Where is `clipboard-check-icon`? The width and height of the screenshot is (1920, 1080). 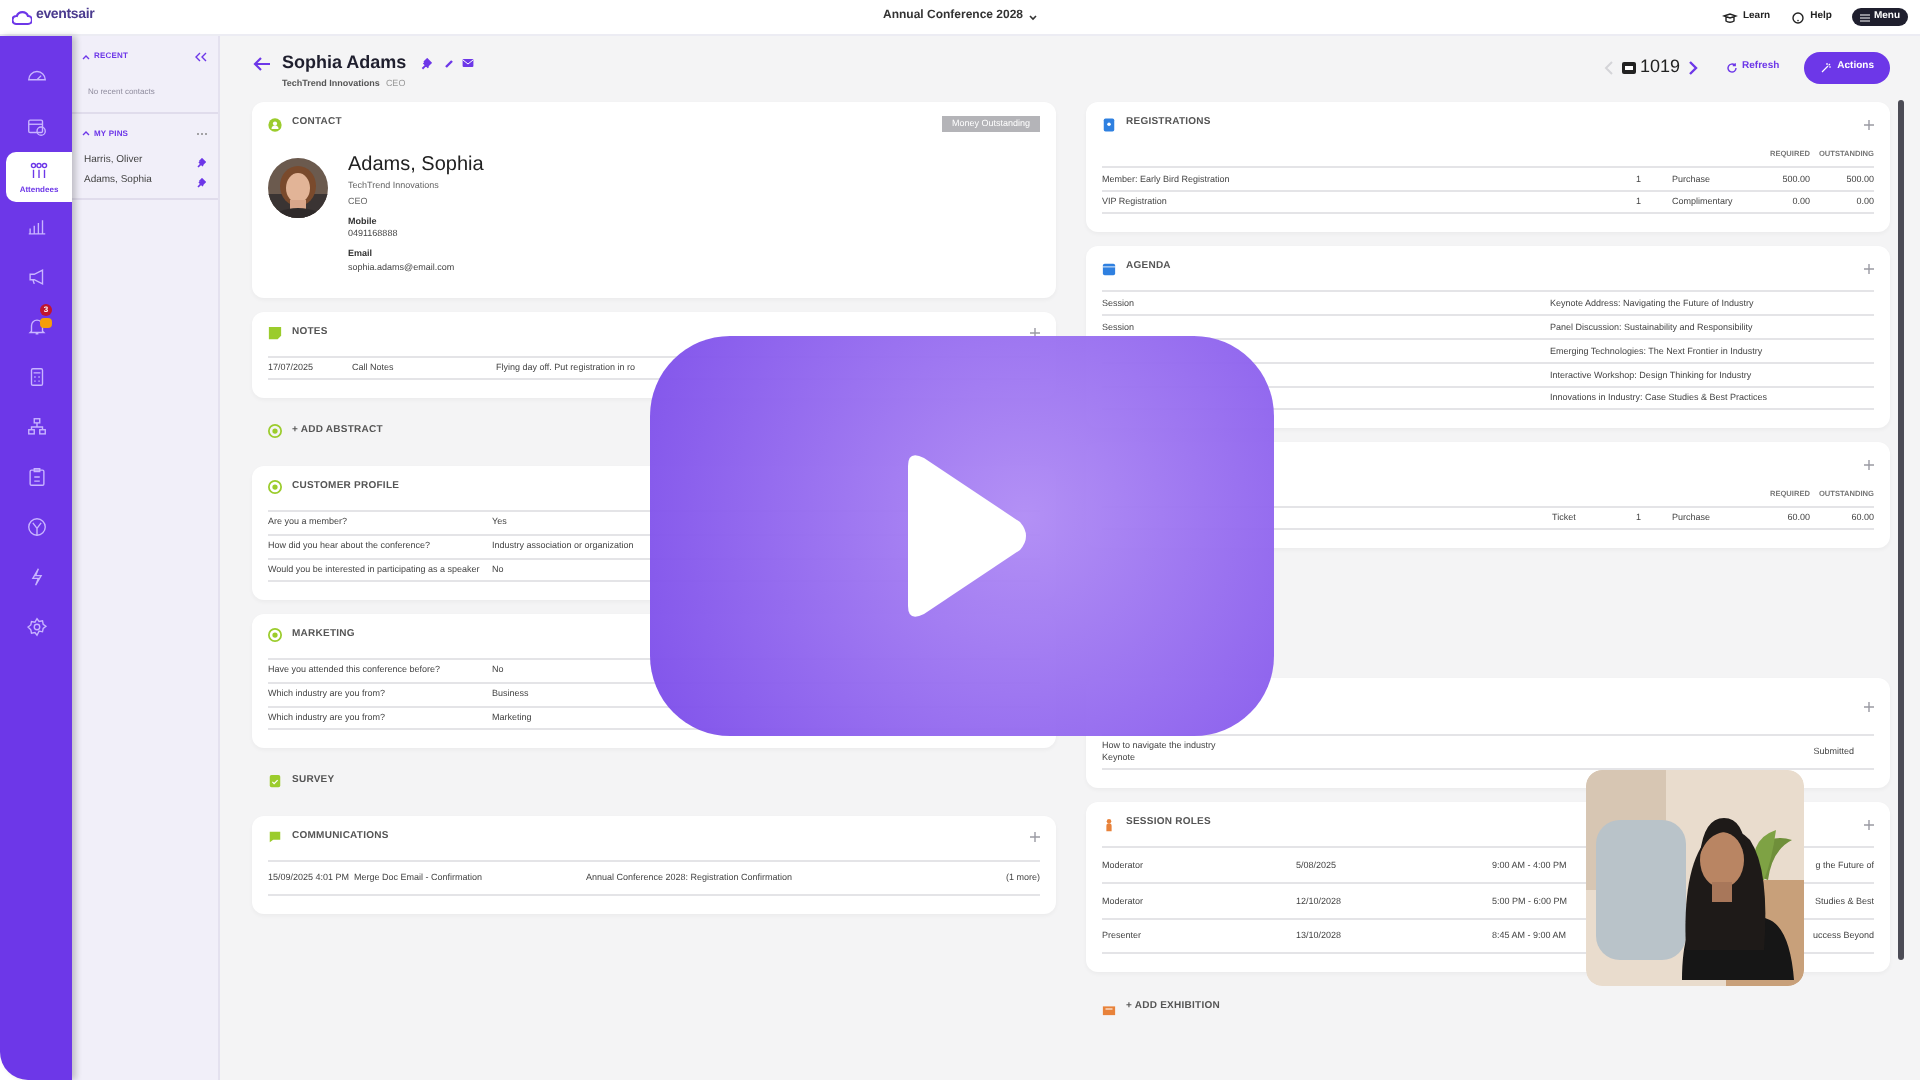 clipboard-check-icon is located at coordinates (275, 781).